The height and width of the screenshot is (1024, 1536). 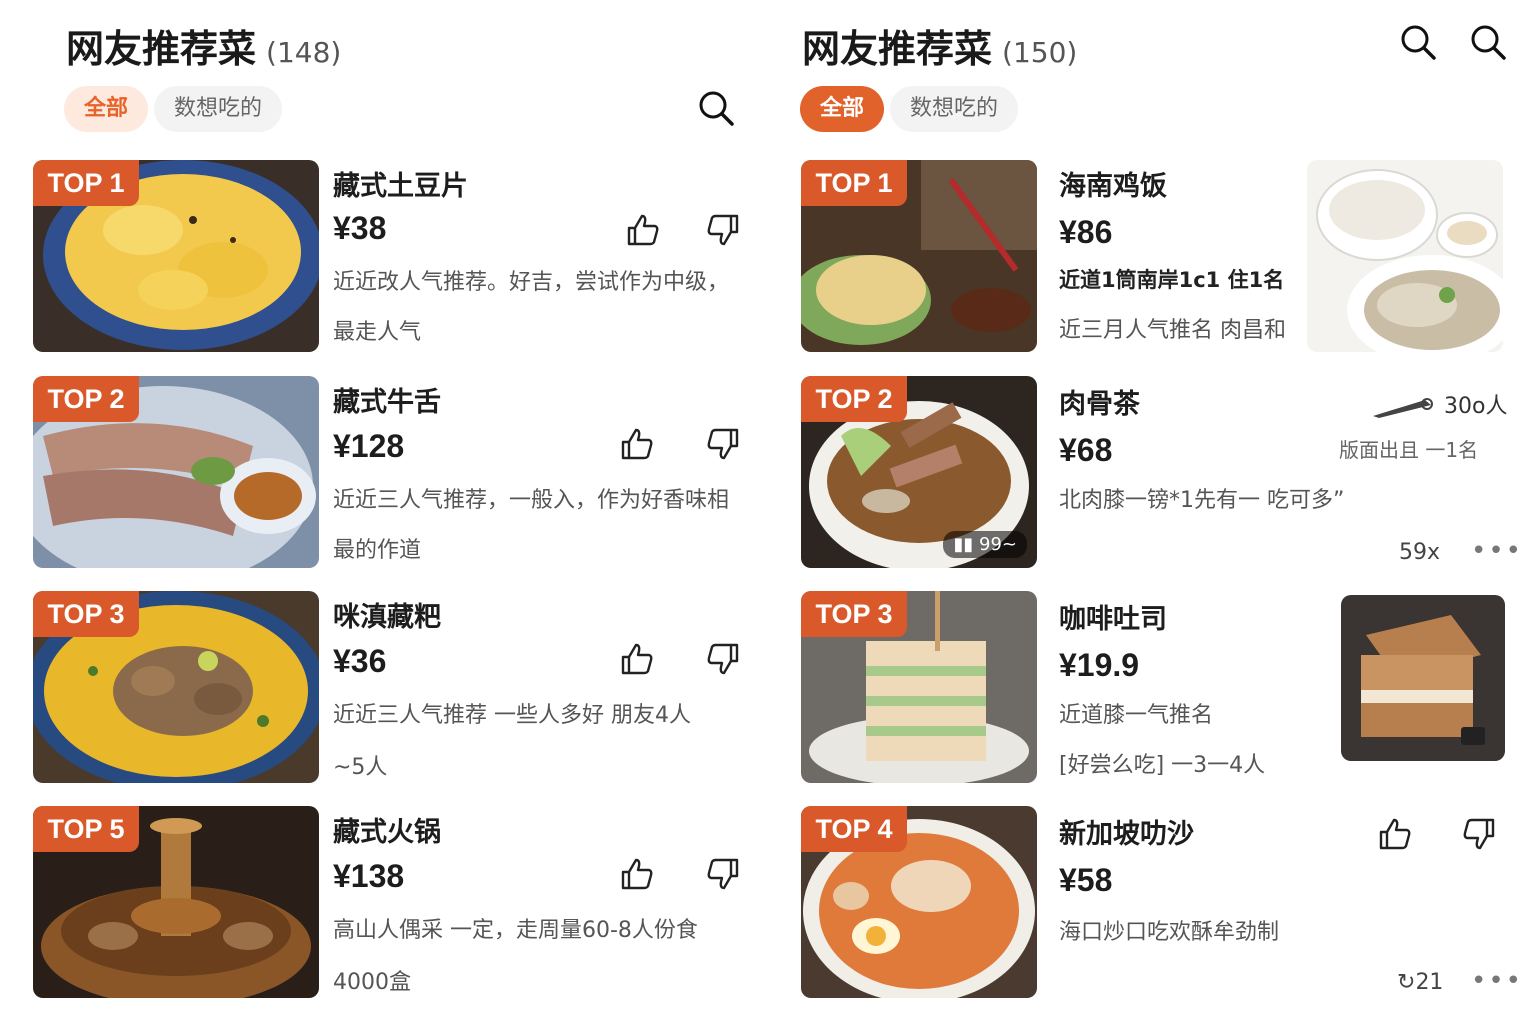 I want to click on dish-photo: TOP 4, so click(x=919, y=902).